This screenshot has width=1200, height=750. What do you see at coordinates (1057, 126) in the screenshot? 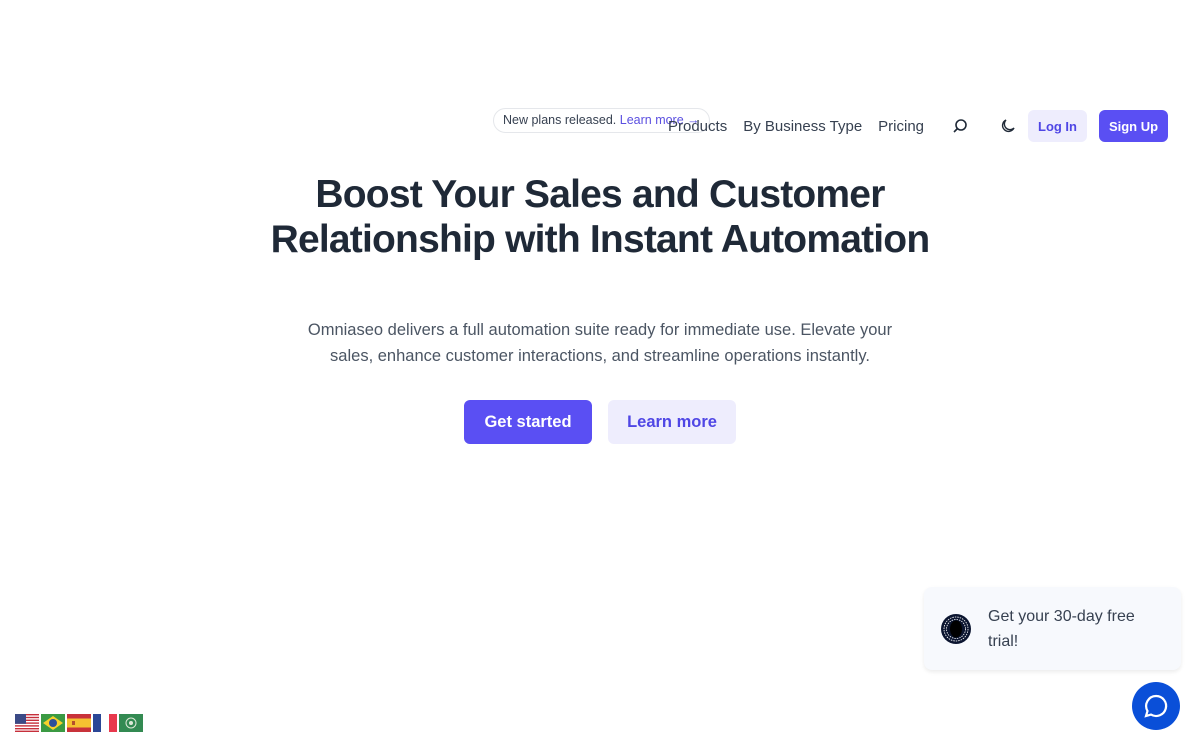
I see `login-button: Log In` at bounding box center [1057, 126].